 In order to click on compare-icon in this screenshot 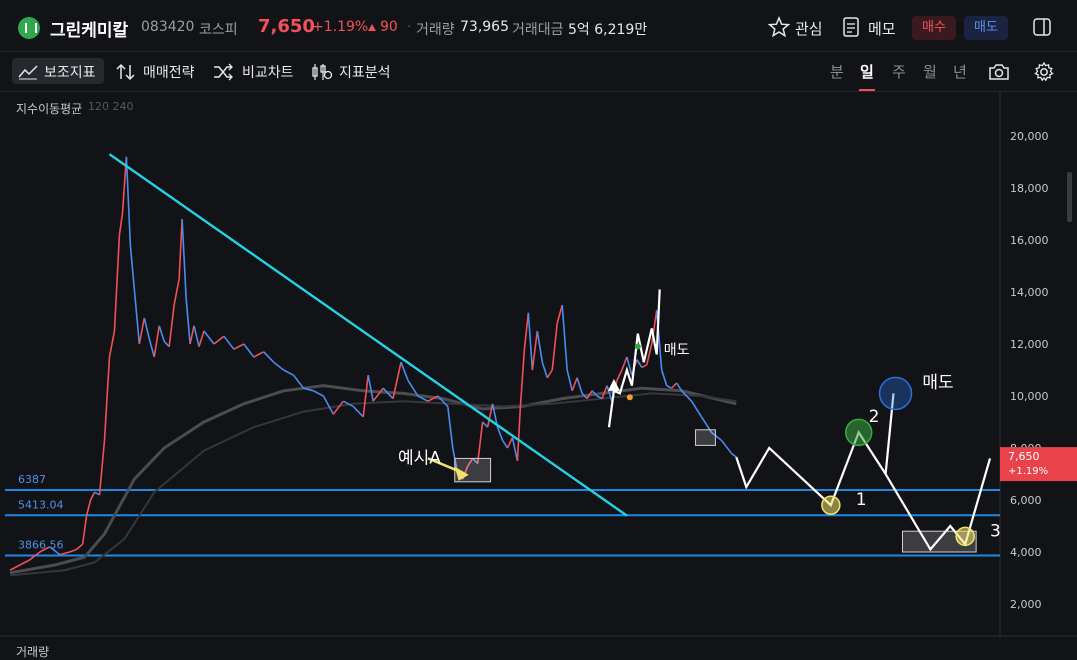, I will do `click(223, 72)`.